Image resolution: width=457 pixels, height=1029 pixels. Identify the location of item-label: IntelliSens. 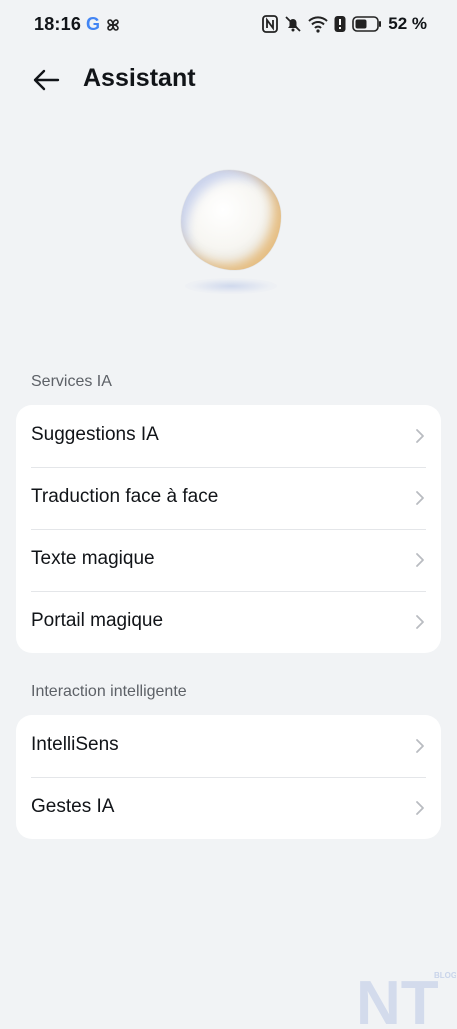
(75, 744).